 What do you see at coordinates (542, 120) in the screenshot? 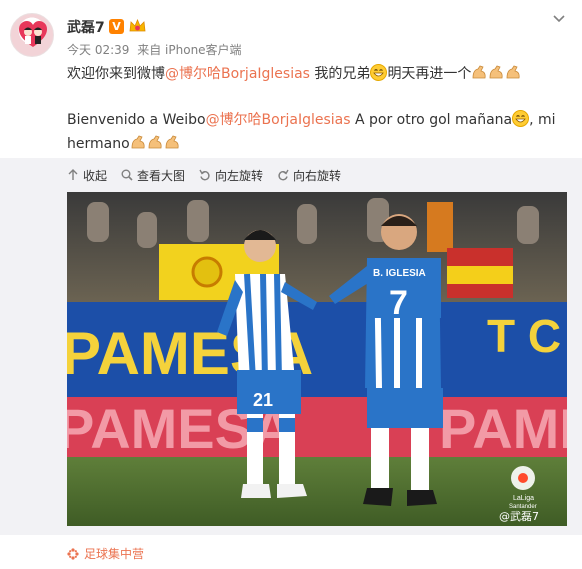
I see `post-text-es-tail: , mi` at bounding box center [542, 120].